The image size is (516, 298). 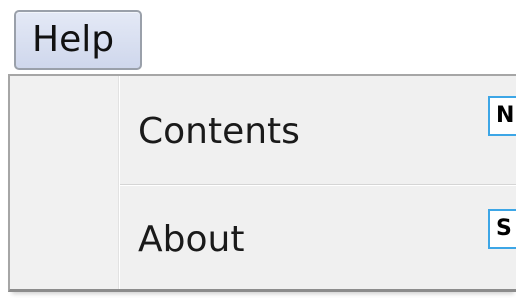 I want to click on menu-item-contents-label: Contents, so click(x=219, y=131).